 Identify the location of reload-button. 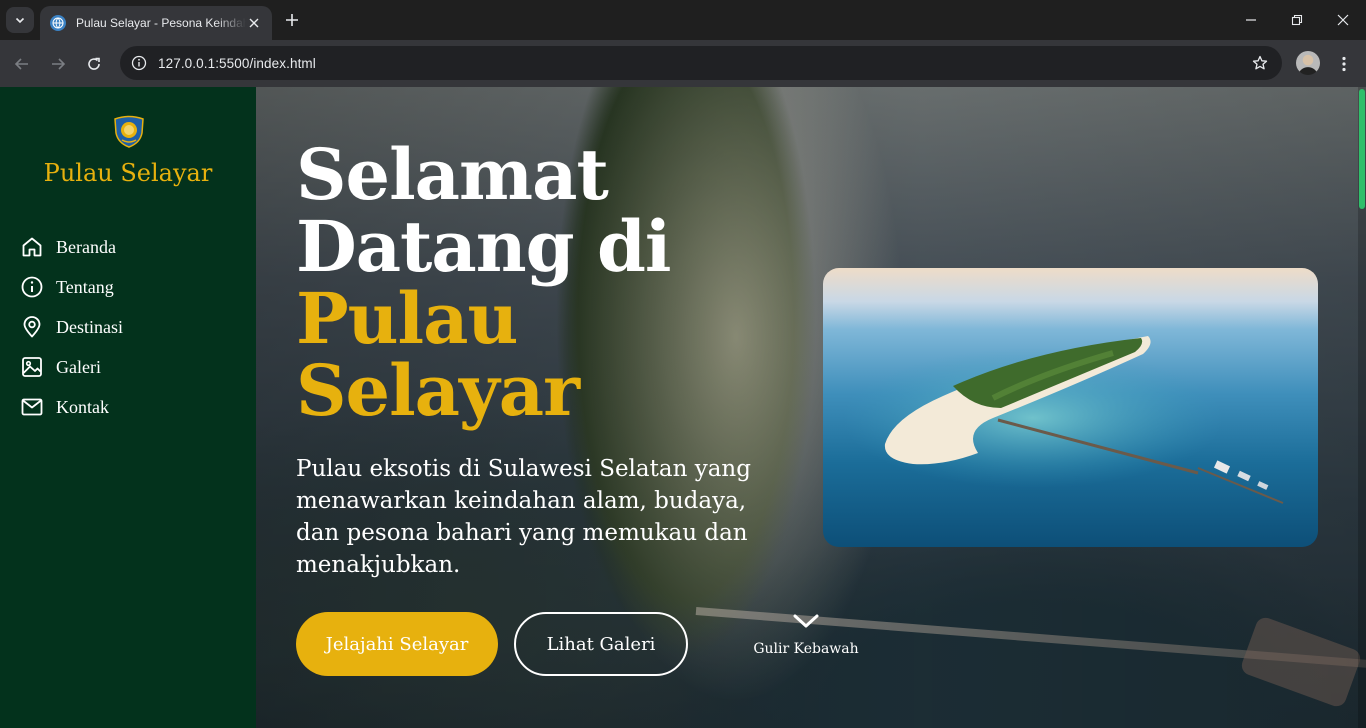
(94, 64).